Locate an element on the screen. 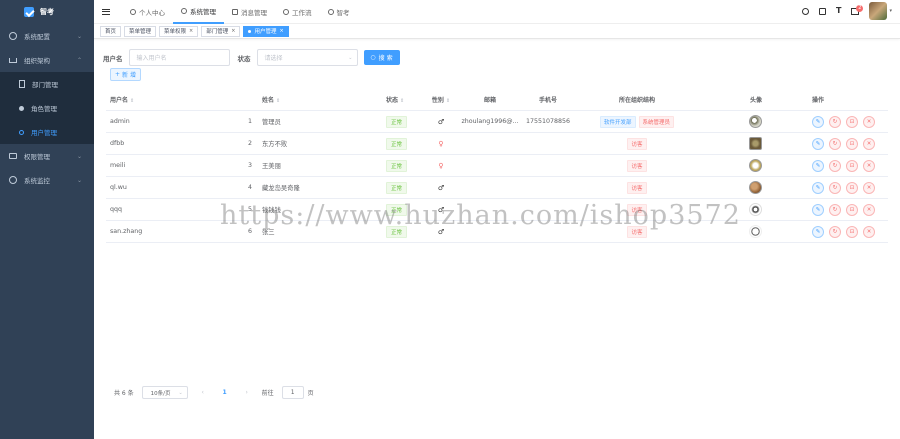  tag-menu-permission: 菜单权限 × is located at coordinates (179, 31).